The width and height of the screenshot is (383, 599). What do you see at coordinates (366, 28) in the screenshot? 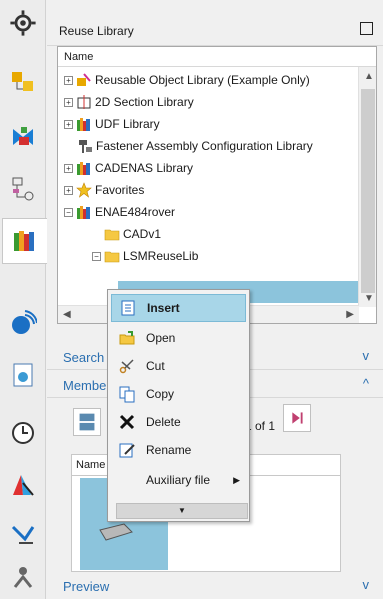
I see `maximize-icon` at bounding box center [366, 28].